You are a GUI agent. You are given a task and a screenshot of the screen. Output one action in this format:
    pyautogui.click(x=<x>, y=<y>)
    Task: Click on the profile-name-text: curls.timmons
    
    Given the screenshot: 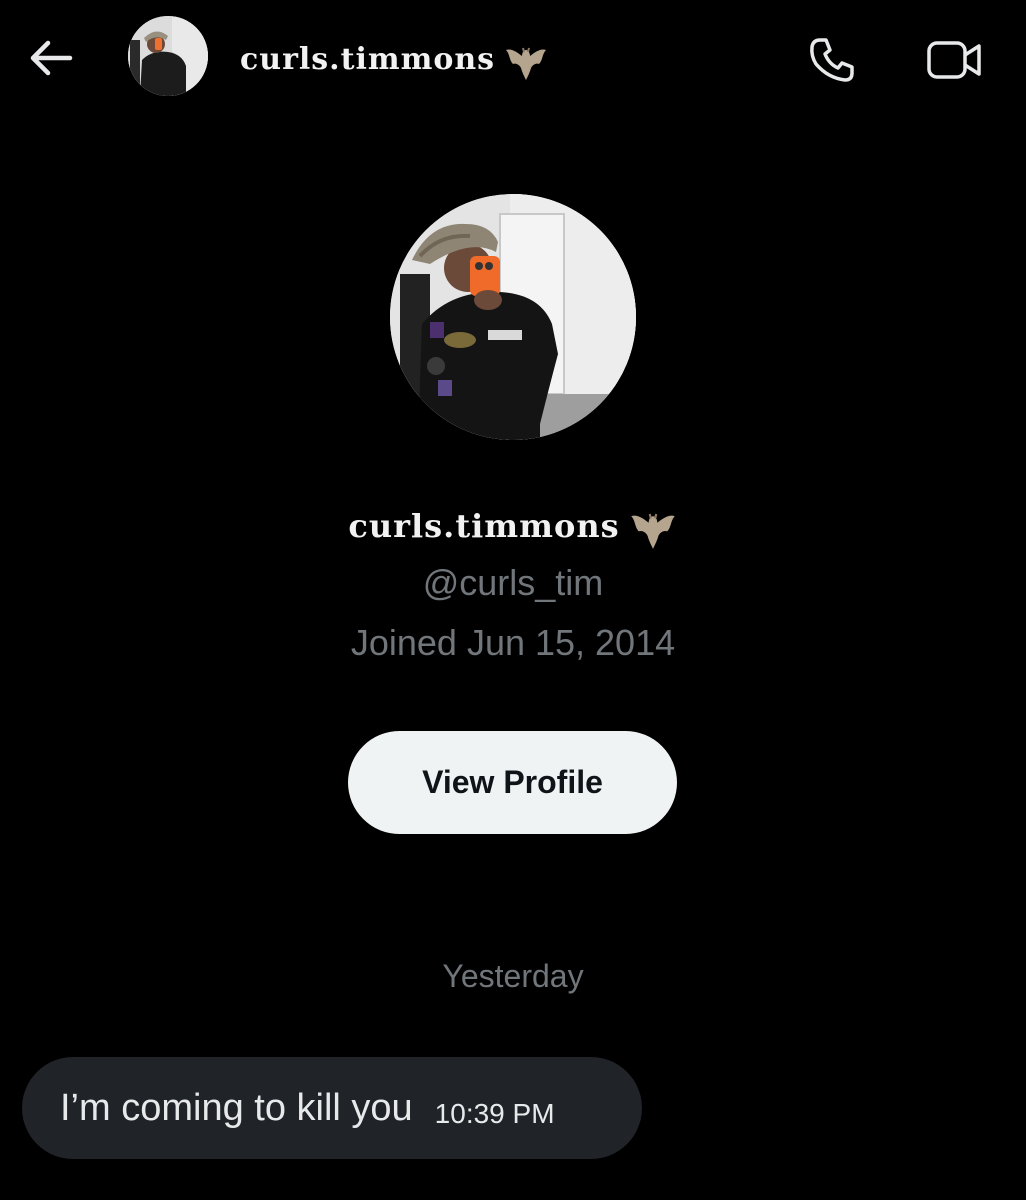 What is the action you would take?
    pyautogui.click(x=484, y=526)
    